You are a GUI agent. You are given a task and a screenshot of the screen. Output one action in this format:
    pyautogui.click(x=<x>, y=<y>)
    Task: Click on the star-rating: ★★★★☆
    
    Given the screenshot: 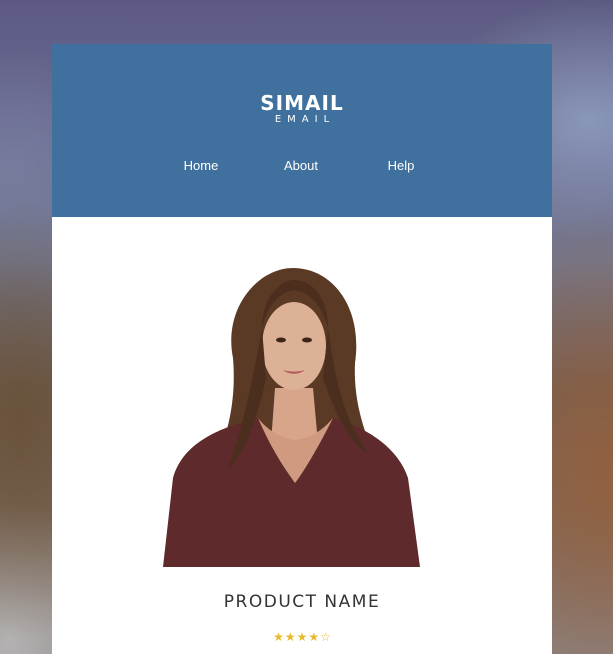 What is the action you would take?
    pyautogui.click(x=302, y=637)
    